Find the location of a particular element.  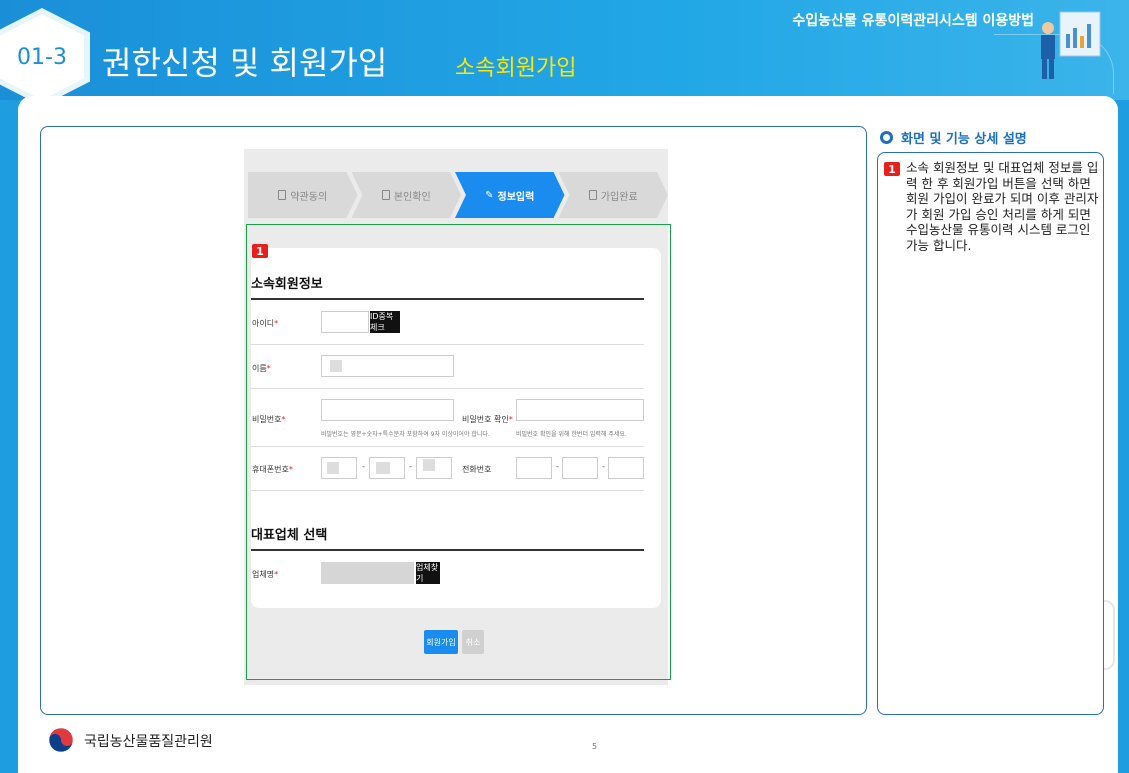

monitor-icon is located at coordinates (592, 195).